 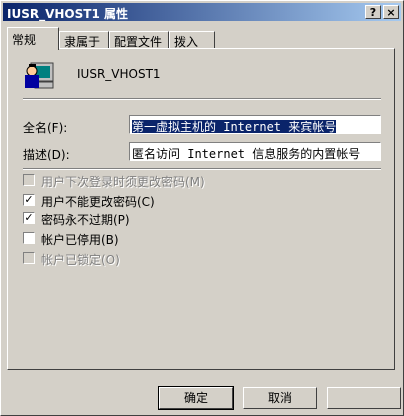 I want to click on user-icon, so click(x=39, y=75).